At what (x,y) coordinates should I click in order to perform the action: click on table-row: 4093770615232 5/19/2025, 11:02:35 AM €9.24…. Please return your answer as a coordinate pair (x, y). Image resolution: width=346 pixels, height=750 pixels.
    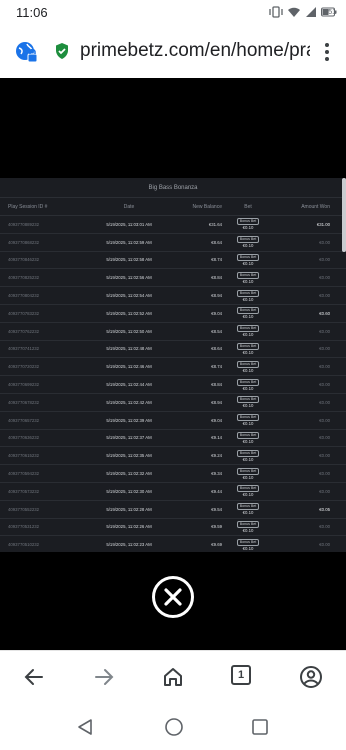
    Looking at the image, I should click on (173, 456).